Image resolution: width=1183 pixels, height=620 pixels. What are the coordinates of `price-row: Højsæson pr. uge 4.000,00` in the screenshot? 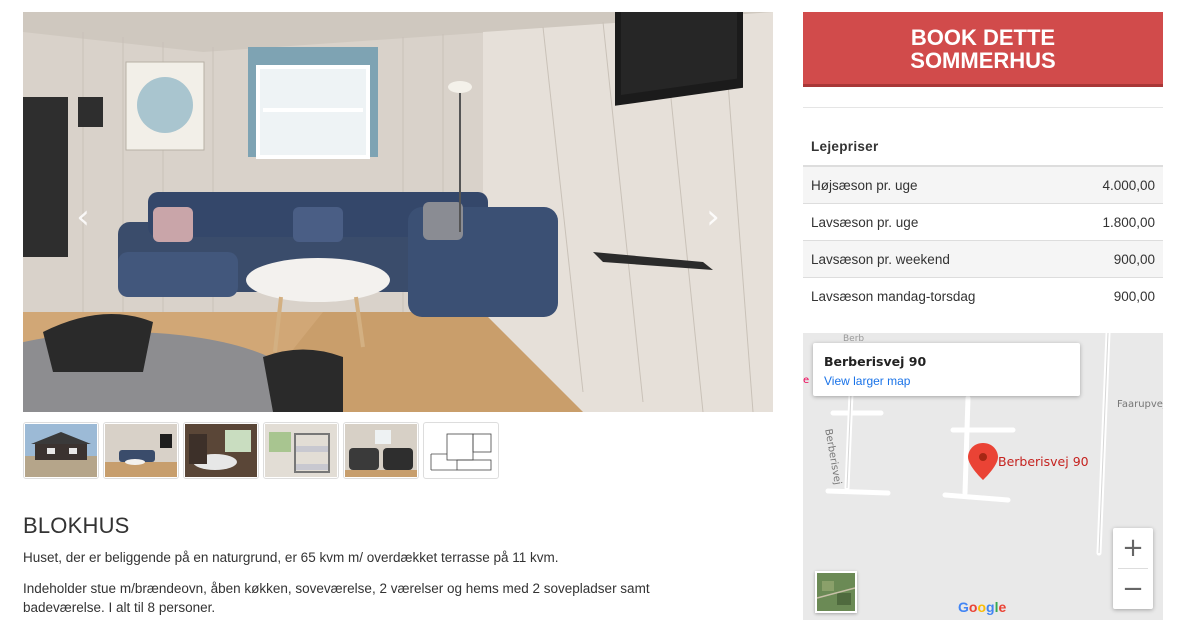 It's located at (983, 184).